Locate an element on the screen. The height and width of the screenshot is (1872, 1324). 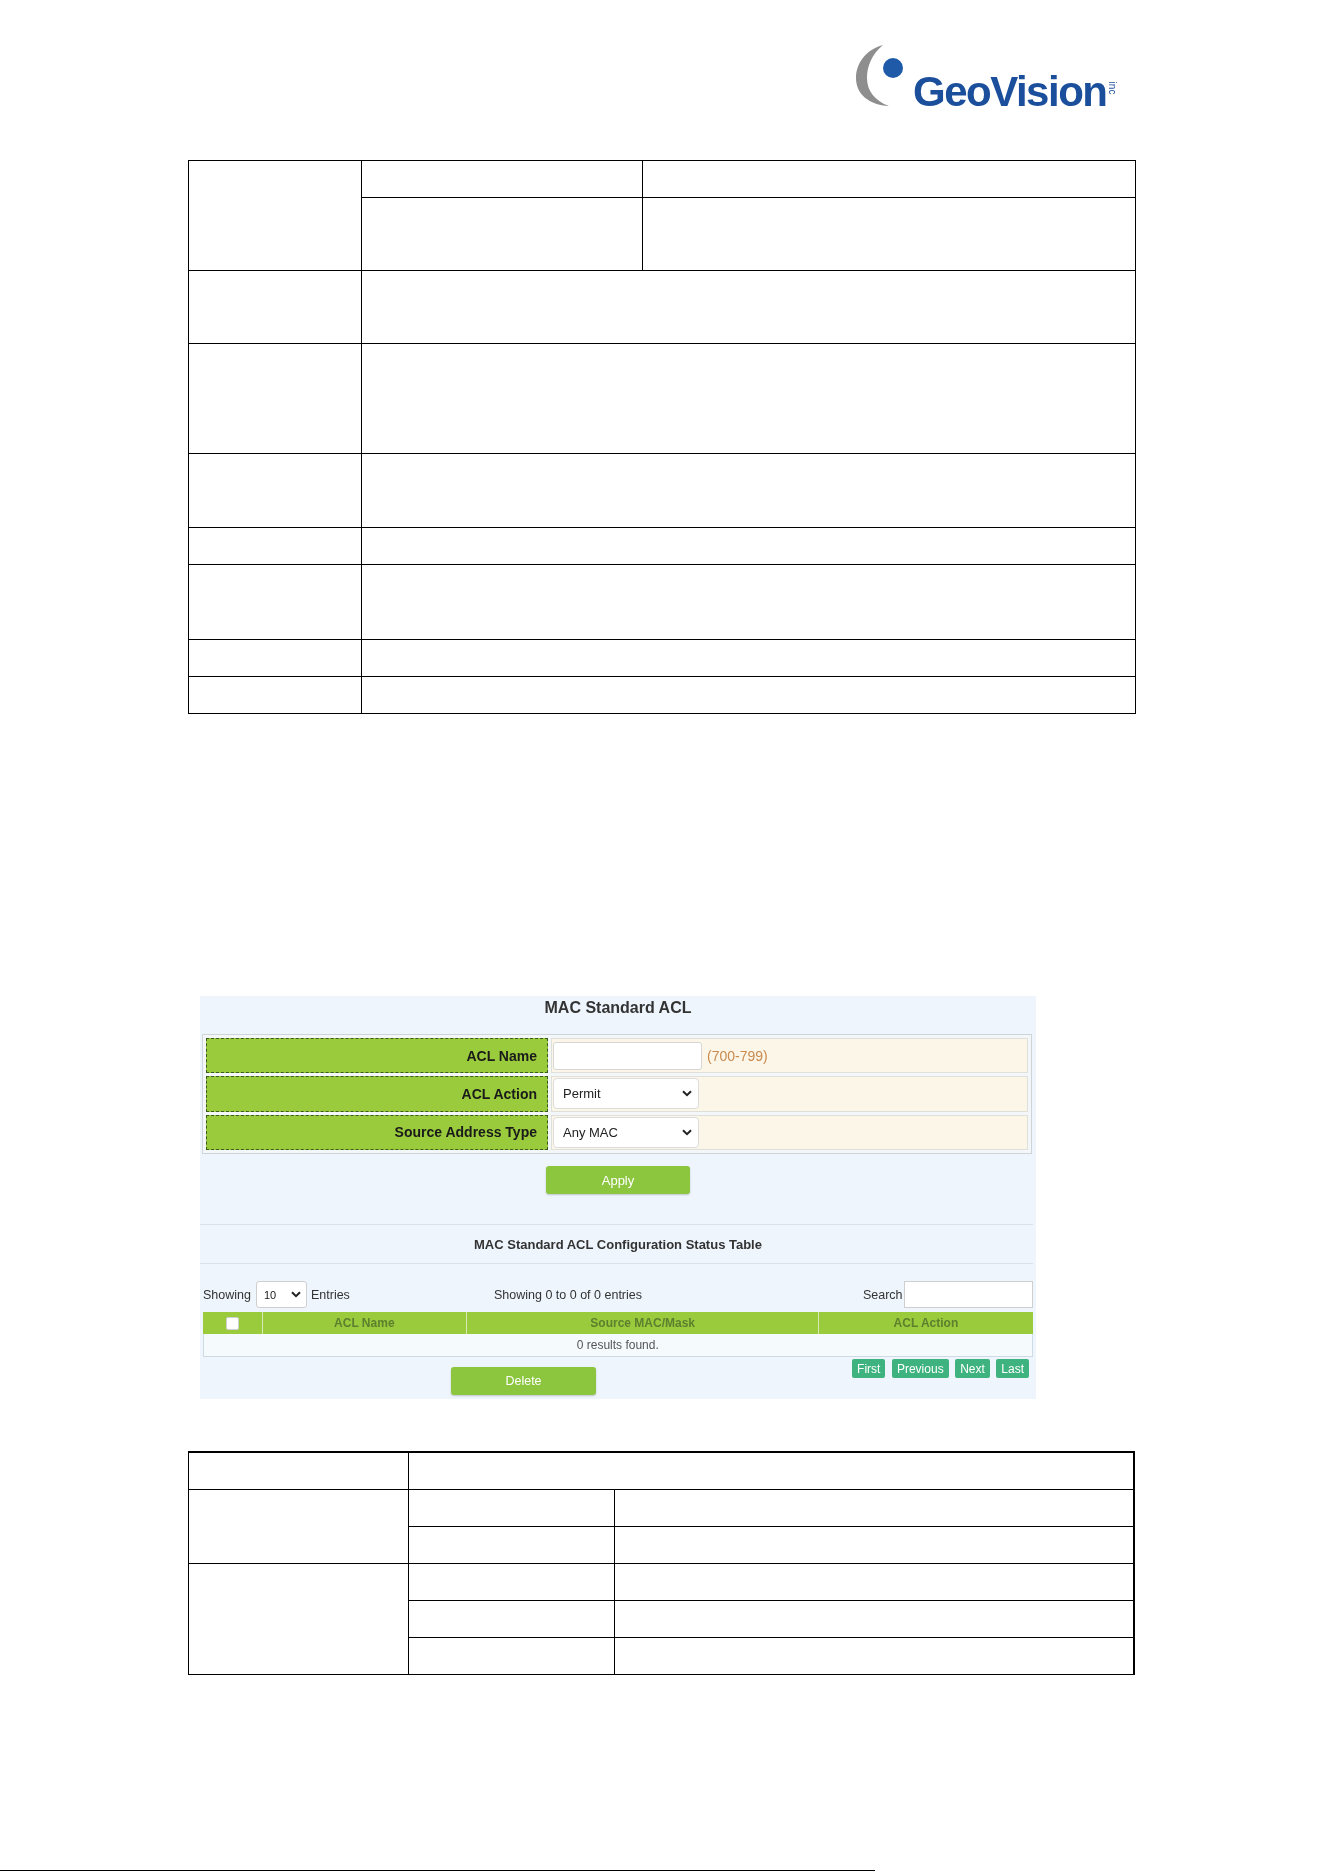
dropdown-field: Any MAC is located at coordinates (626, 1132).